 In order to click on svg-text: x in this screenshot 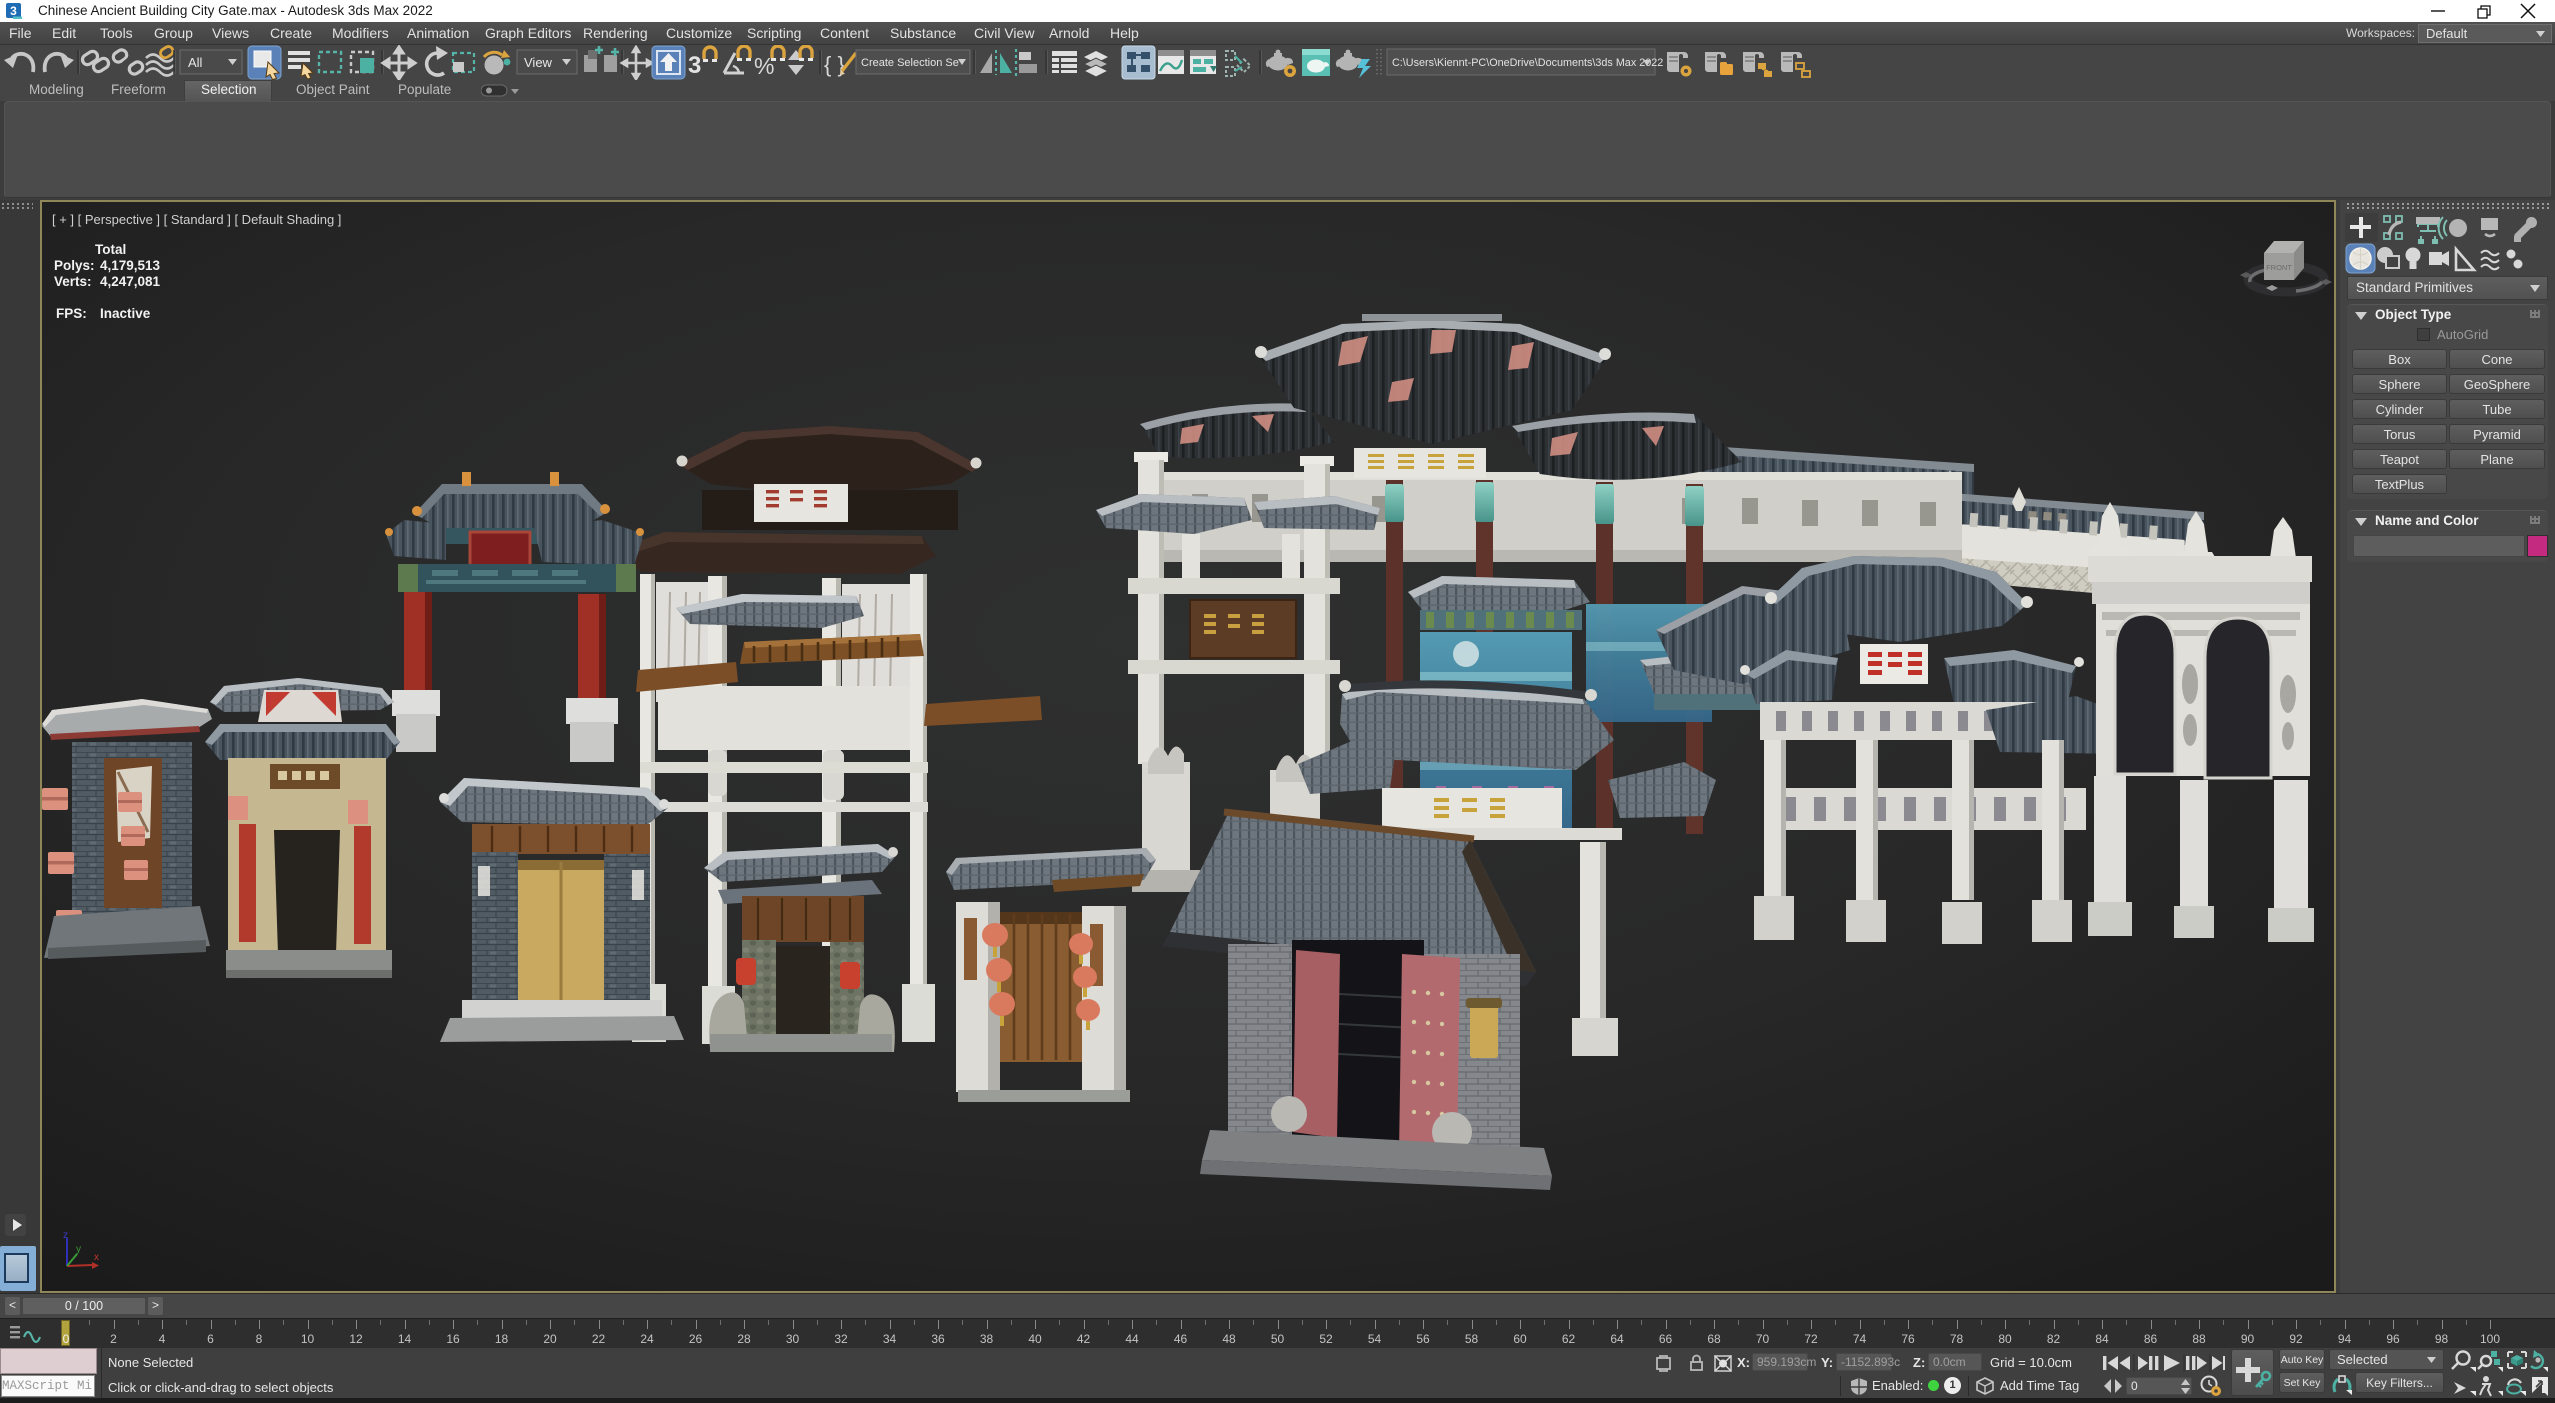, I will do `click(96, 1257)`.